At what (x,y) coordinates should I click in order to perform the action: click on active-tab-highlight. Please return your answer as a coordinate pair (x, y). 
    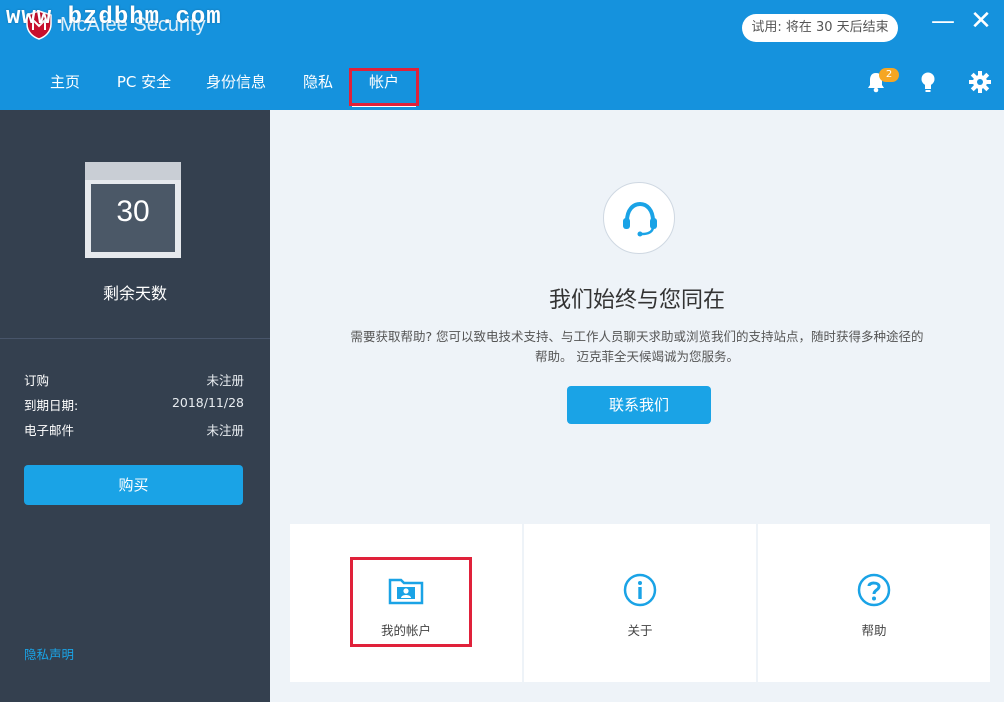
    Looking at the image, I should click on (384, 87).